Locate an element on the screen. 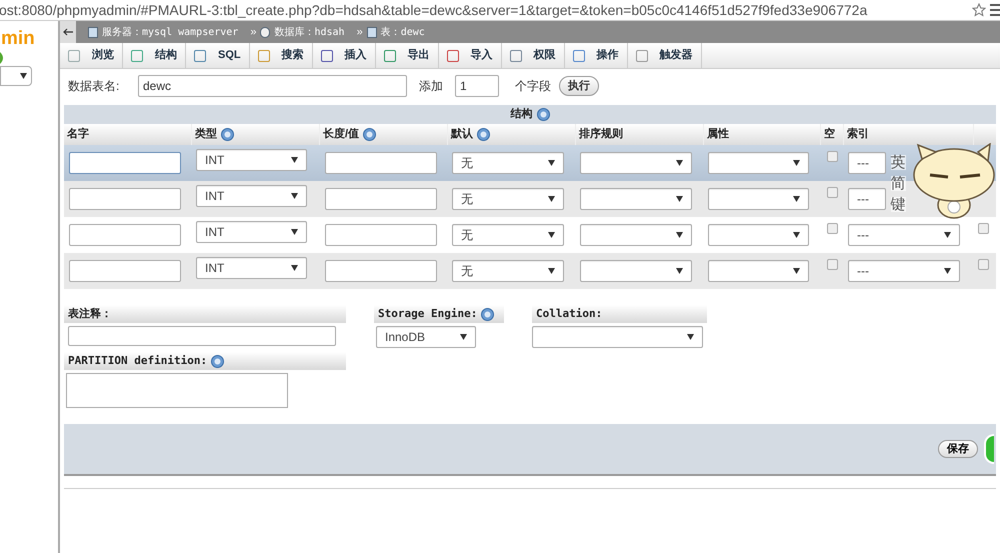  field-label: 个字段 is located at coordinates (533, 86).